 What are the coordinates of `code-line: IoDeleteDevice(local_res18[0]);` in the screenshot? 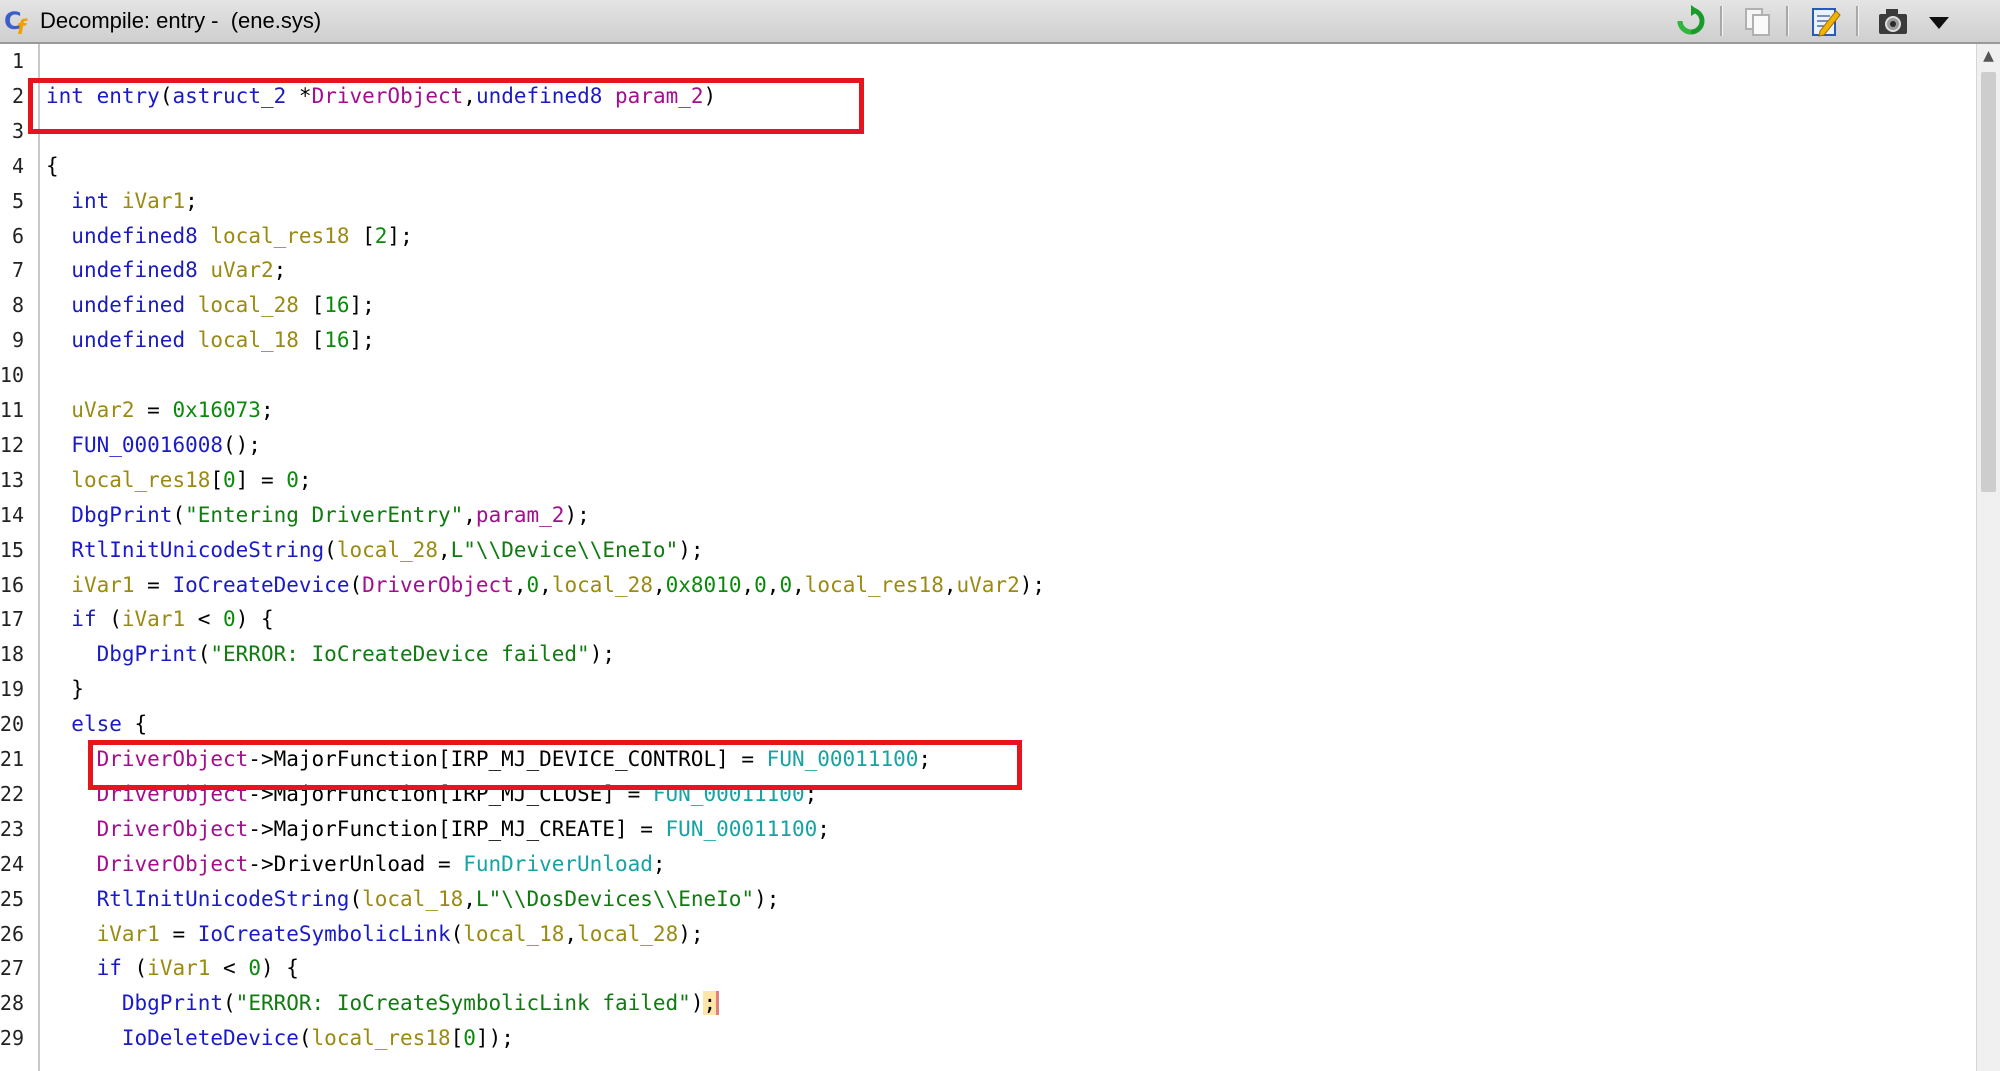 It's located at (280, 1038).